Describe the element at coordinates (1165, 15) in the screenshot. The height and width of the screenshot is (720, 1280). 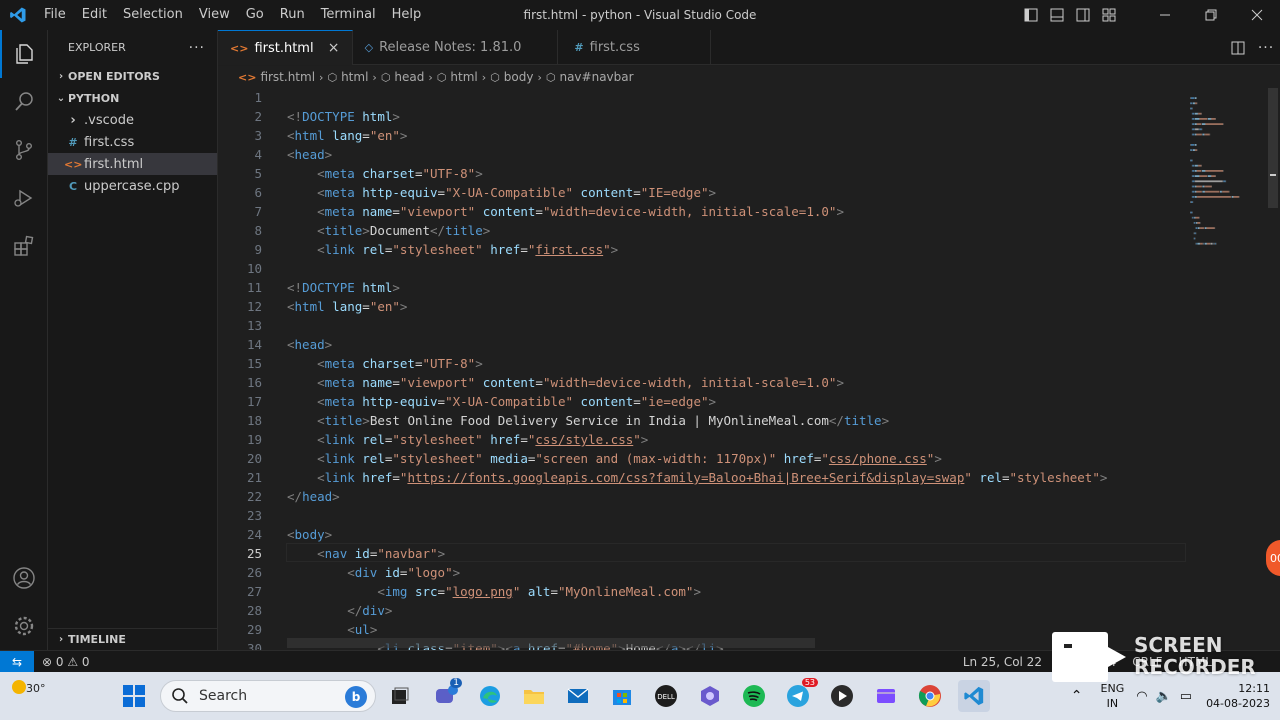
I see `minimize-button` at that location.